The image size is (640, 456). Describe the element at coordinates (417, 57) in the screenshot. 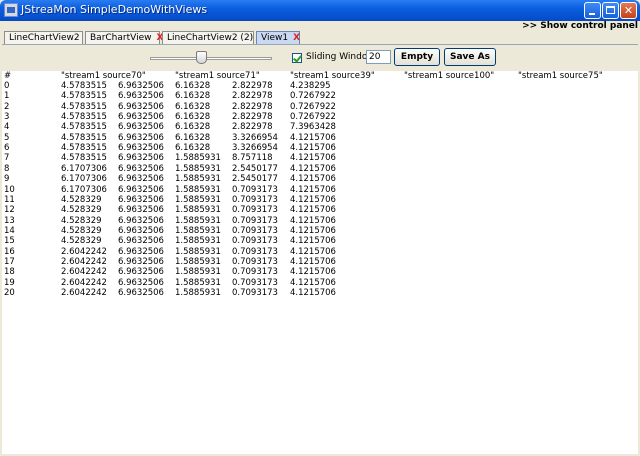

I see `empty-button: Empty` at that location.